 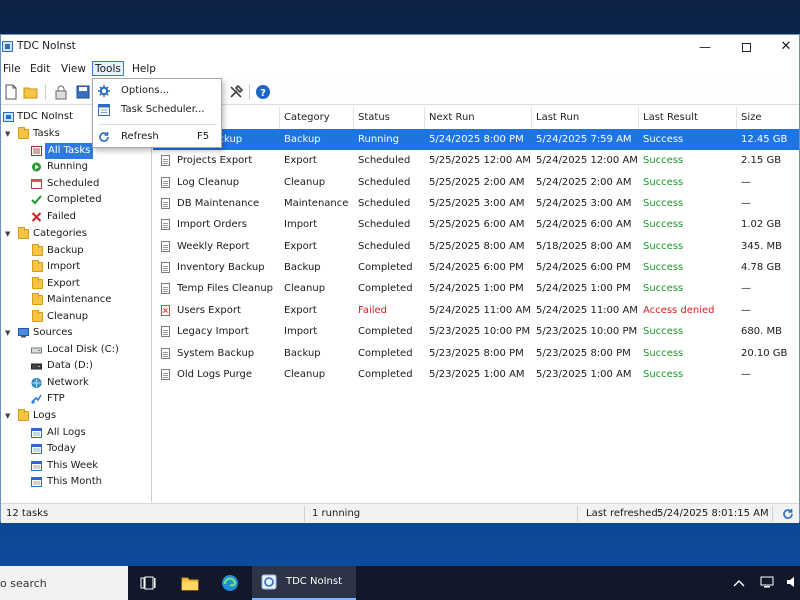 I want to click on tree-source-ftp: FTP, so click(x=86, y=399).